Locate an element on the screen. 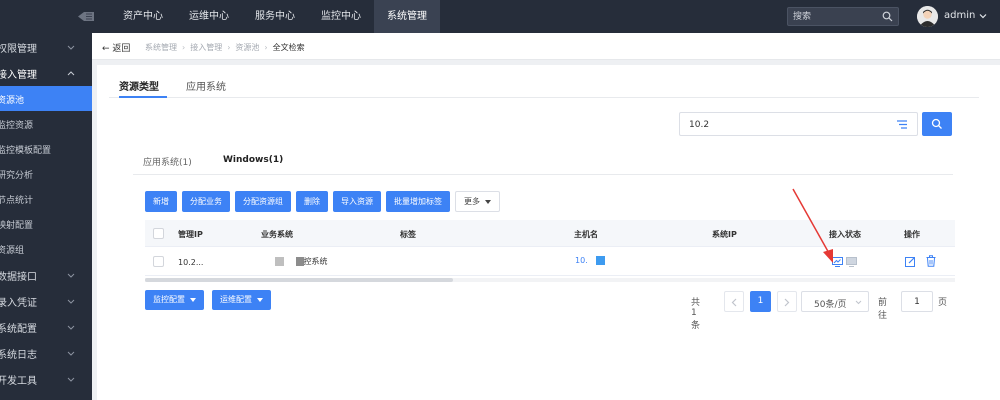 The width and height of the screenshot is (1000, 400). sidebar-item-mapping: 映射配置 is located at coordinates (46, 223).